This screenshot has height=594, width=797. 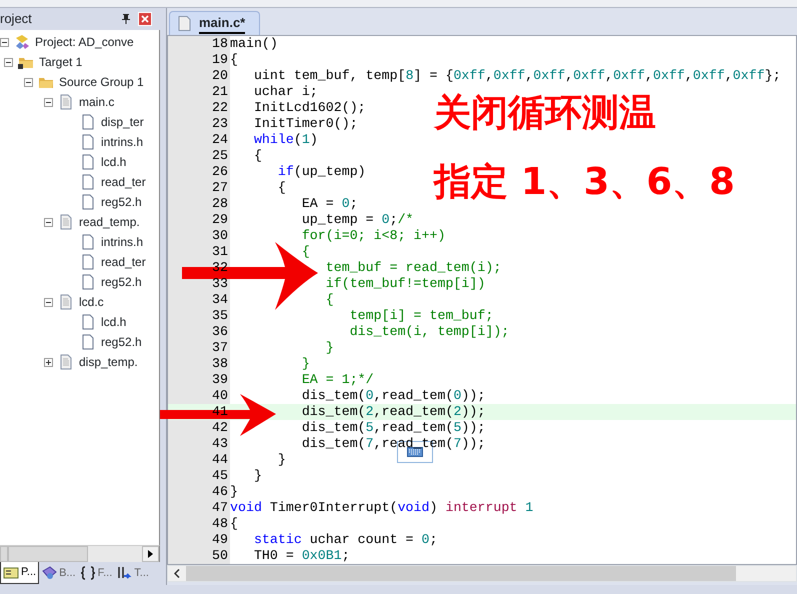 I want to click on code-line: if(up_temp), so click(x=321, y=172).